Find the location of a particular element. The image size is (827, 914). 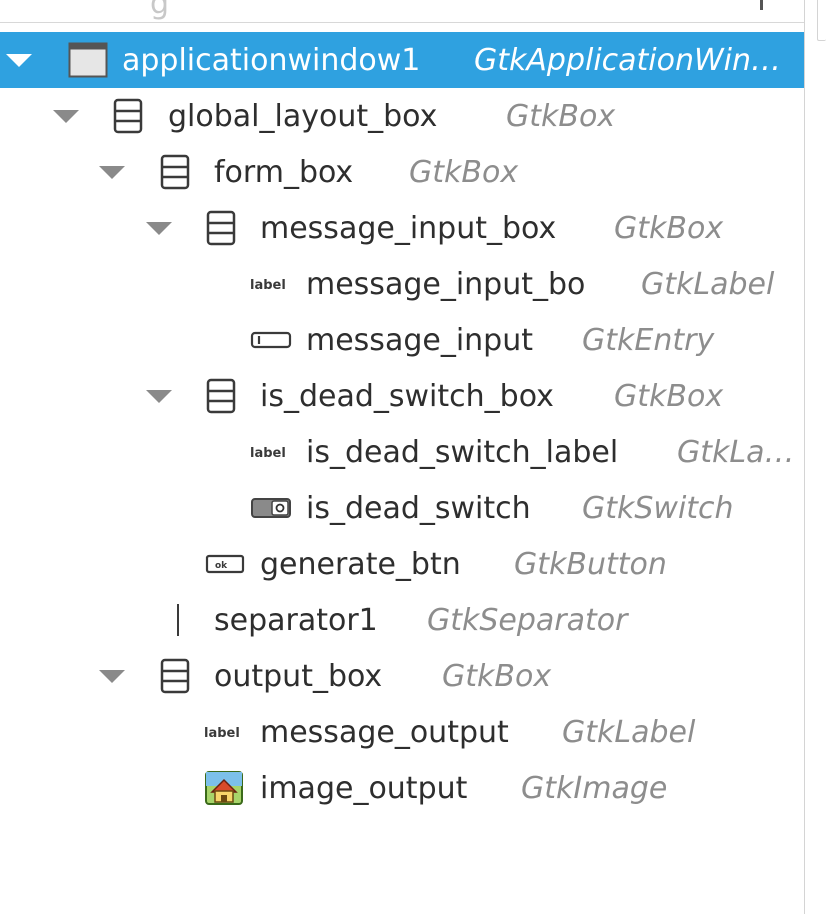

tree-row: global_layout_box GtkBox is located at coordinates (402, 116).